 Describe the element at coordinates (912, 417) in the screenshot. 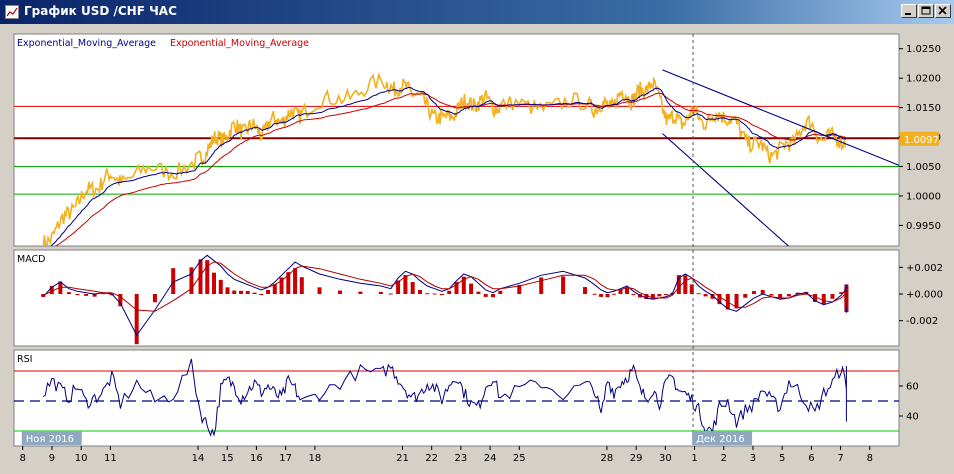

I see `rsi-tick-label: 40` at that location.